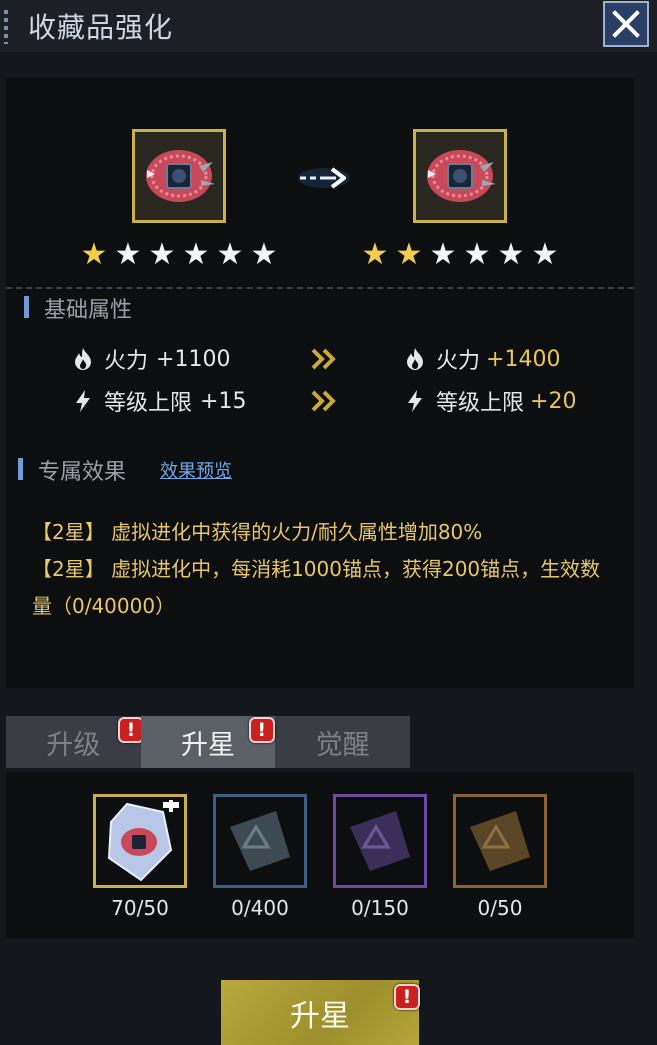 Image resolution: width=657 pixels, height=1045 pixels. What do you see at coordinates (257, 532) in the screenshot?
I see `effect-line: 【2星】 虚拟进化中获得的火力/耐久属性增加80%` at bounding box center [257, 532].